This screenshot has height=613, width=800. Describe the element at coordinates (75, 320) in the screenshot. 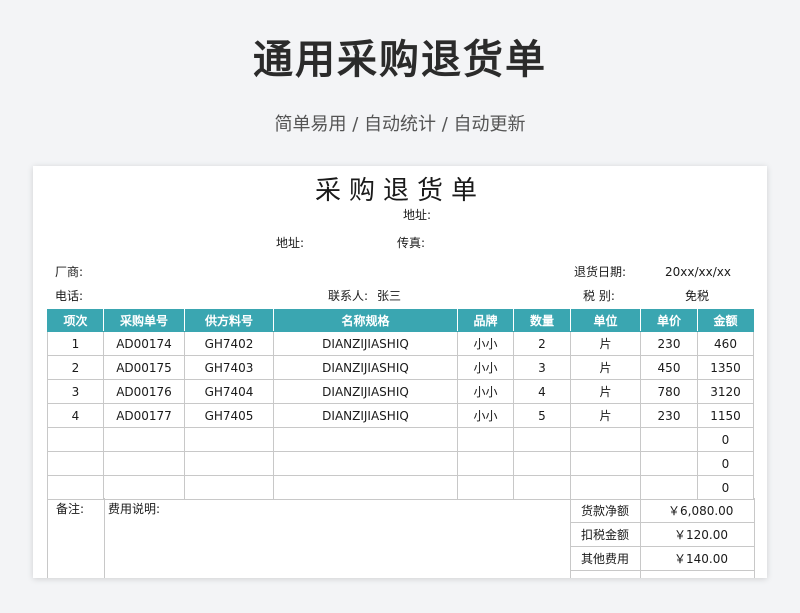

I see `col-header: 项次` at that location.